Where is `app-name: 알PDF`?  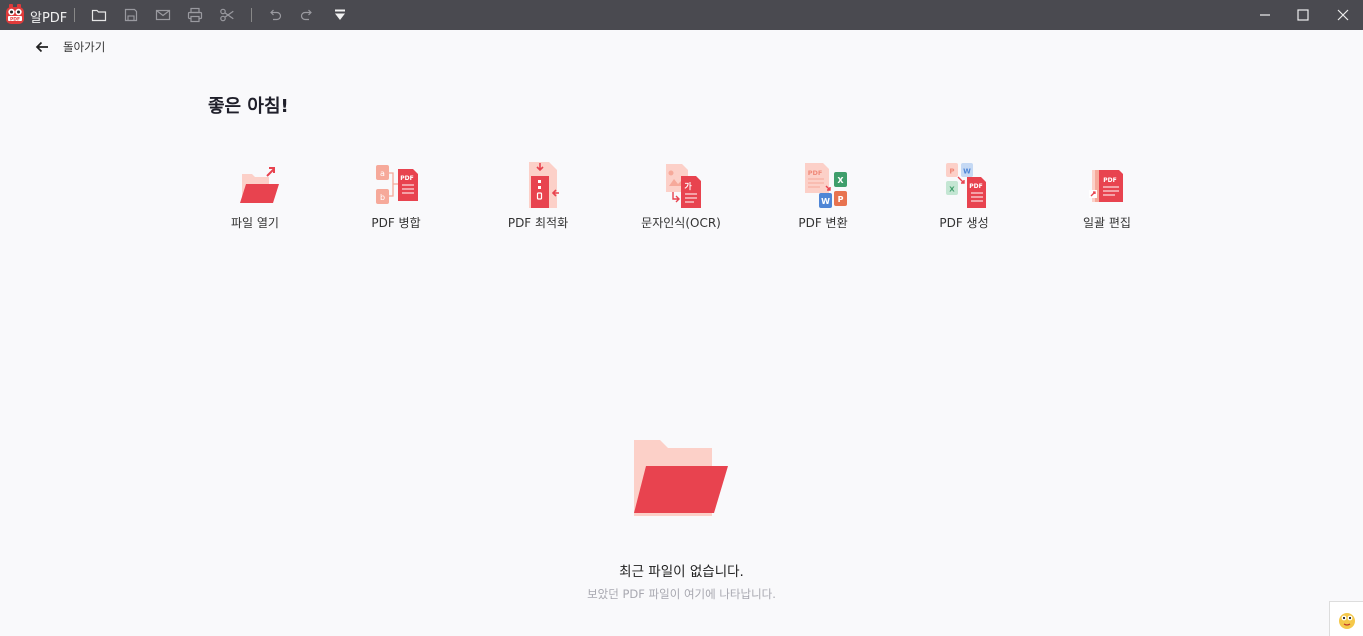 app-name: 알PDF is located at coordinates (49, 18).